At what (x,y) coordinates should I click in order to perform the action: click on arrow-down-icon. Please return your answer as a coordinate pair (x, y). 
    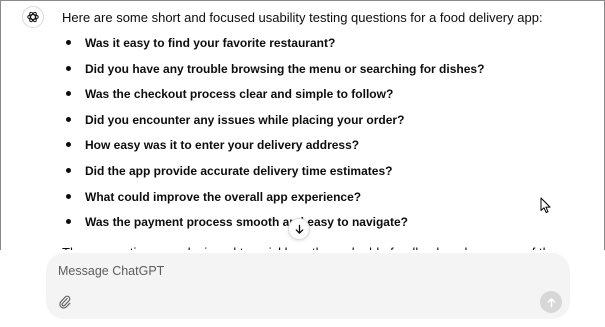
    Looking at the image, I should click on (299, 229).